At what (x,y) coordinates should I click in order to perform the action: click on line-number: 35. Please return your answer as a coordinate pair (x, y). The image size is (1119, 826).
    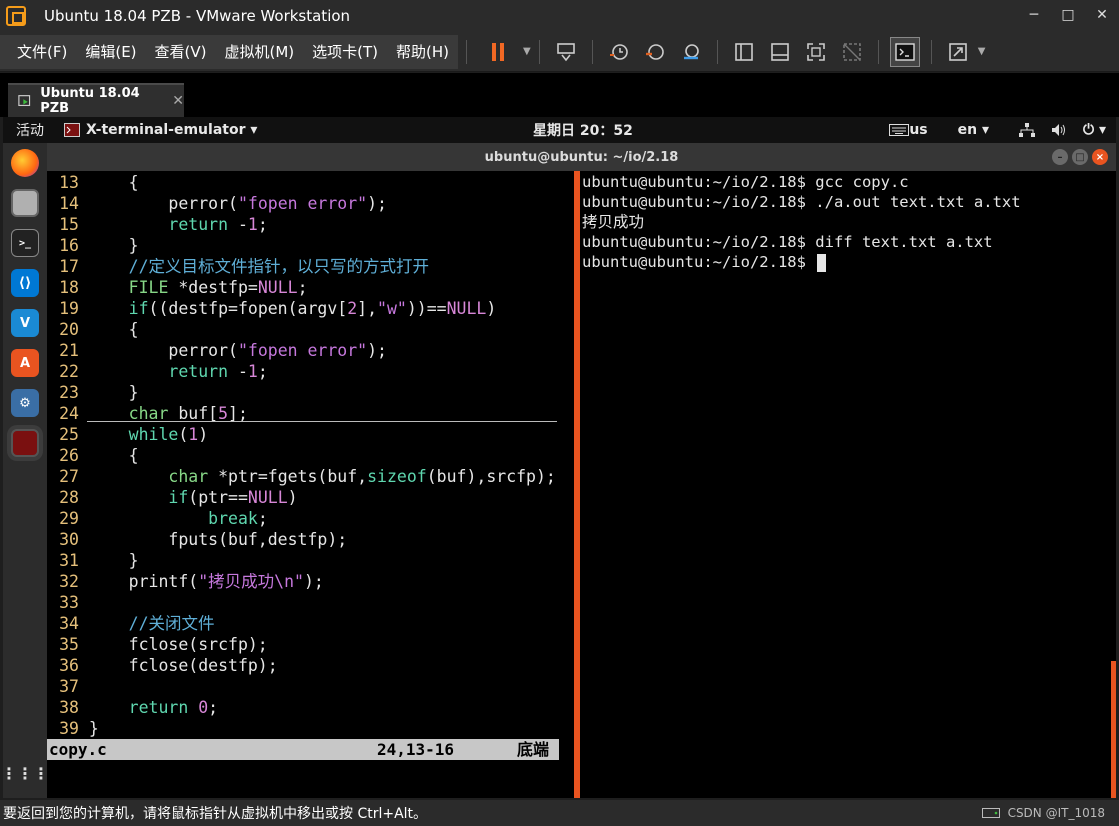
    Looking at the image, I should click on (69, 644).